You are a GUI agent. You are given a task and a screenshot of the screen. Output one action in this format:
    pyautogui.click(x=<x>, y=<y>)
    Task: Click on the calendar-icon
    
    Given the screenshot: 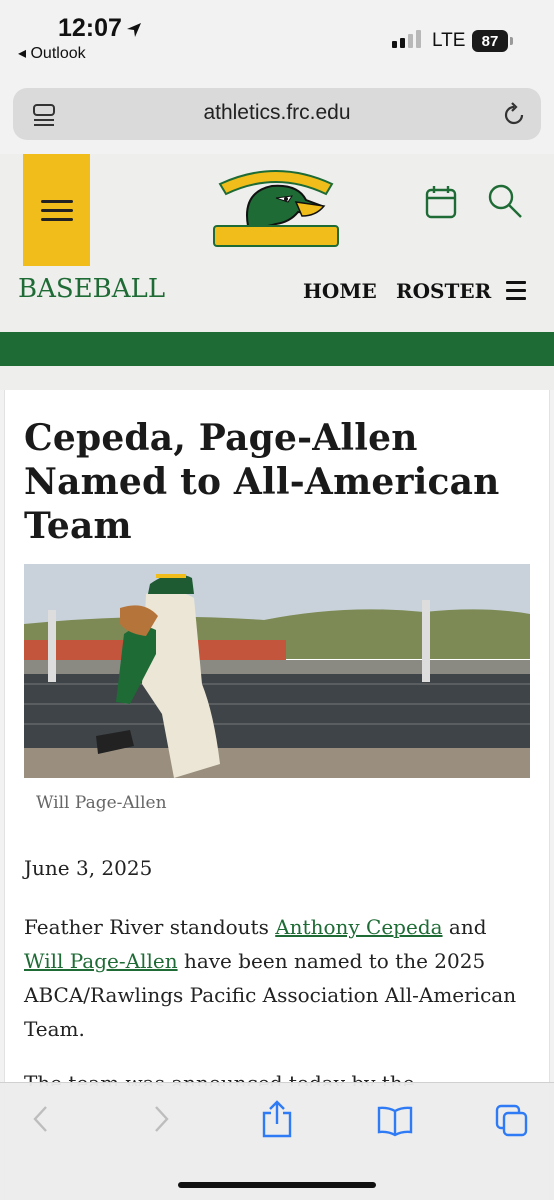 What is the action you would take?
    pyautogui.click(x=441, y=202)
    